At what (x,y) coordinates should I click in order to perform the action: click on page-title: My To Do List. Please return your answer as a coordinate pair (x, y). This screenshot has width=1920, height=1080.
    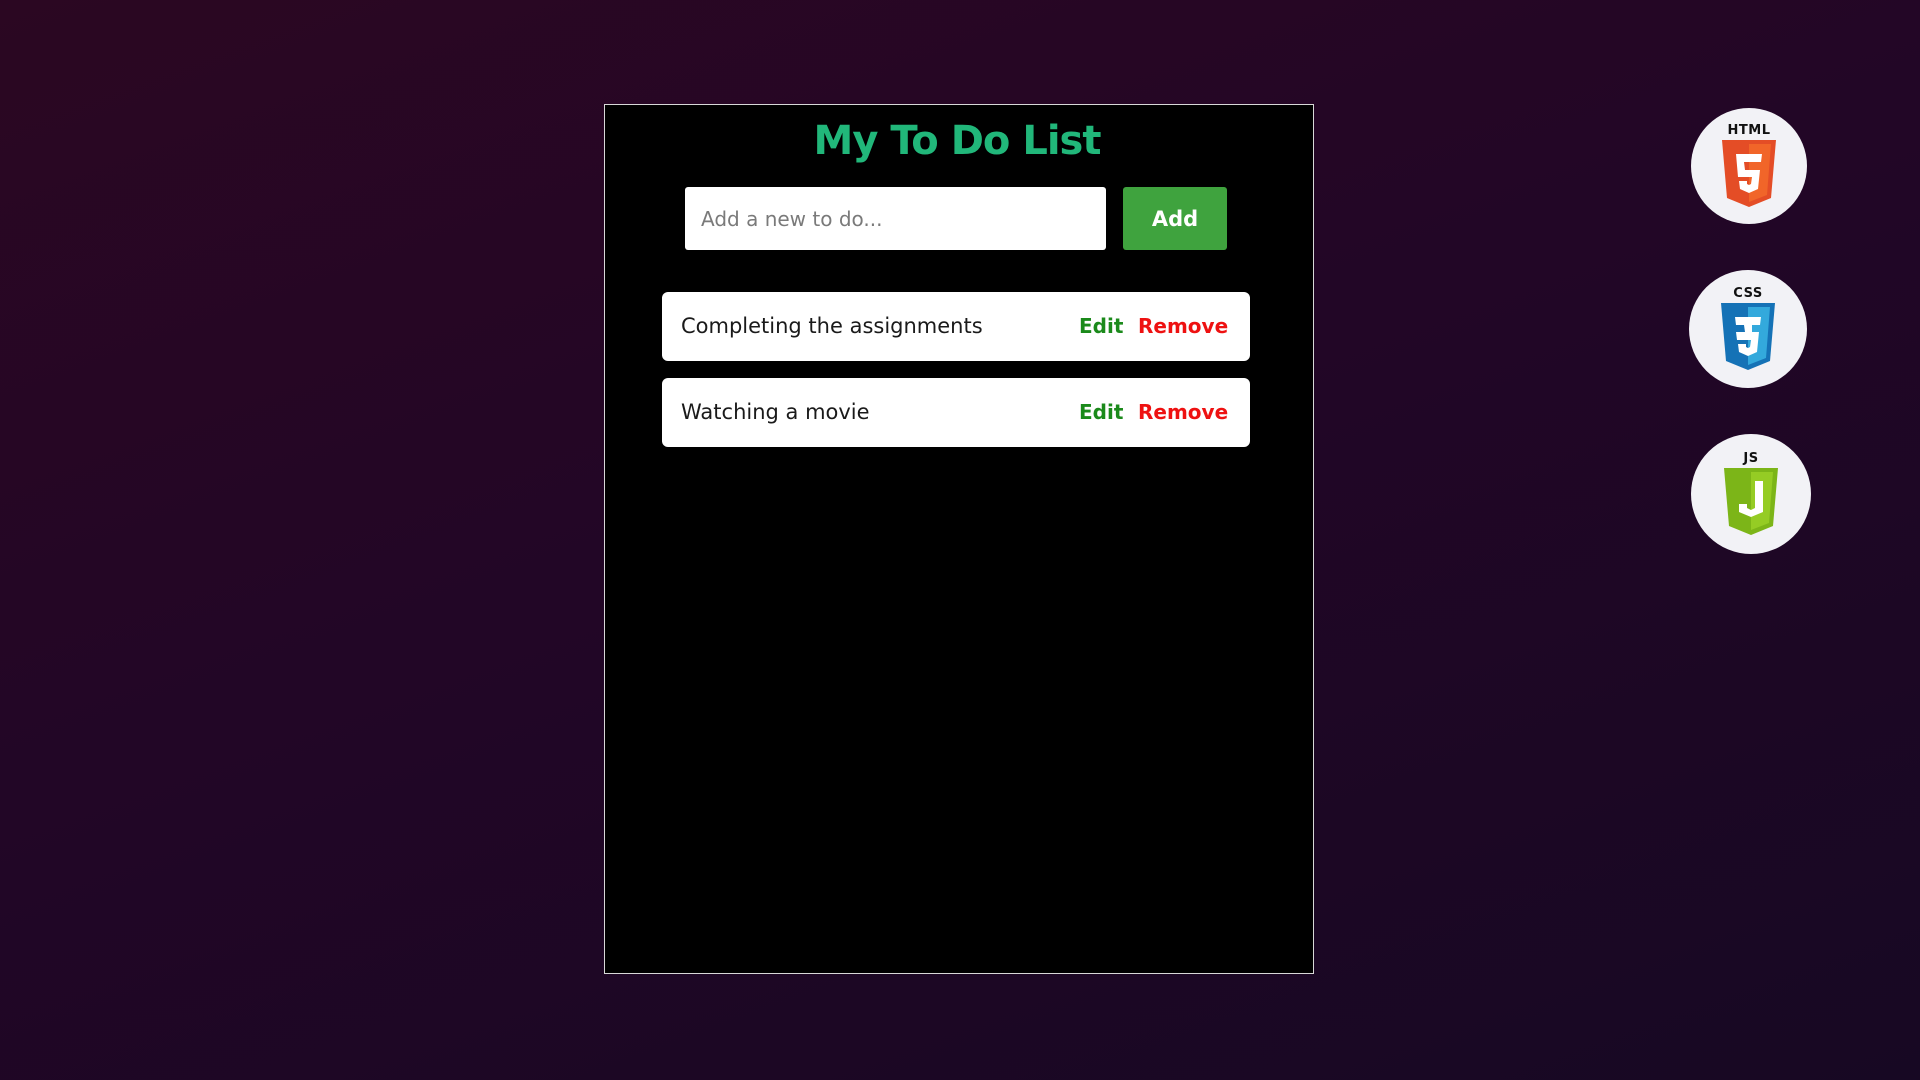
    Looking at the image, I should click on (957, 141).